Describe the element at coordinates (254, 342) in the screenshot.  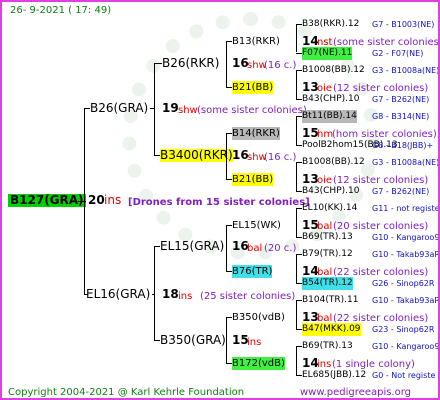
I see `gen2-ins: ins` at that location.